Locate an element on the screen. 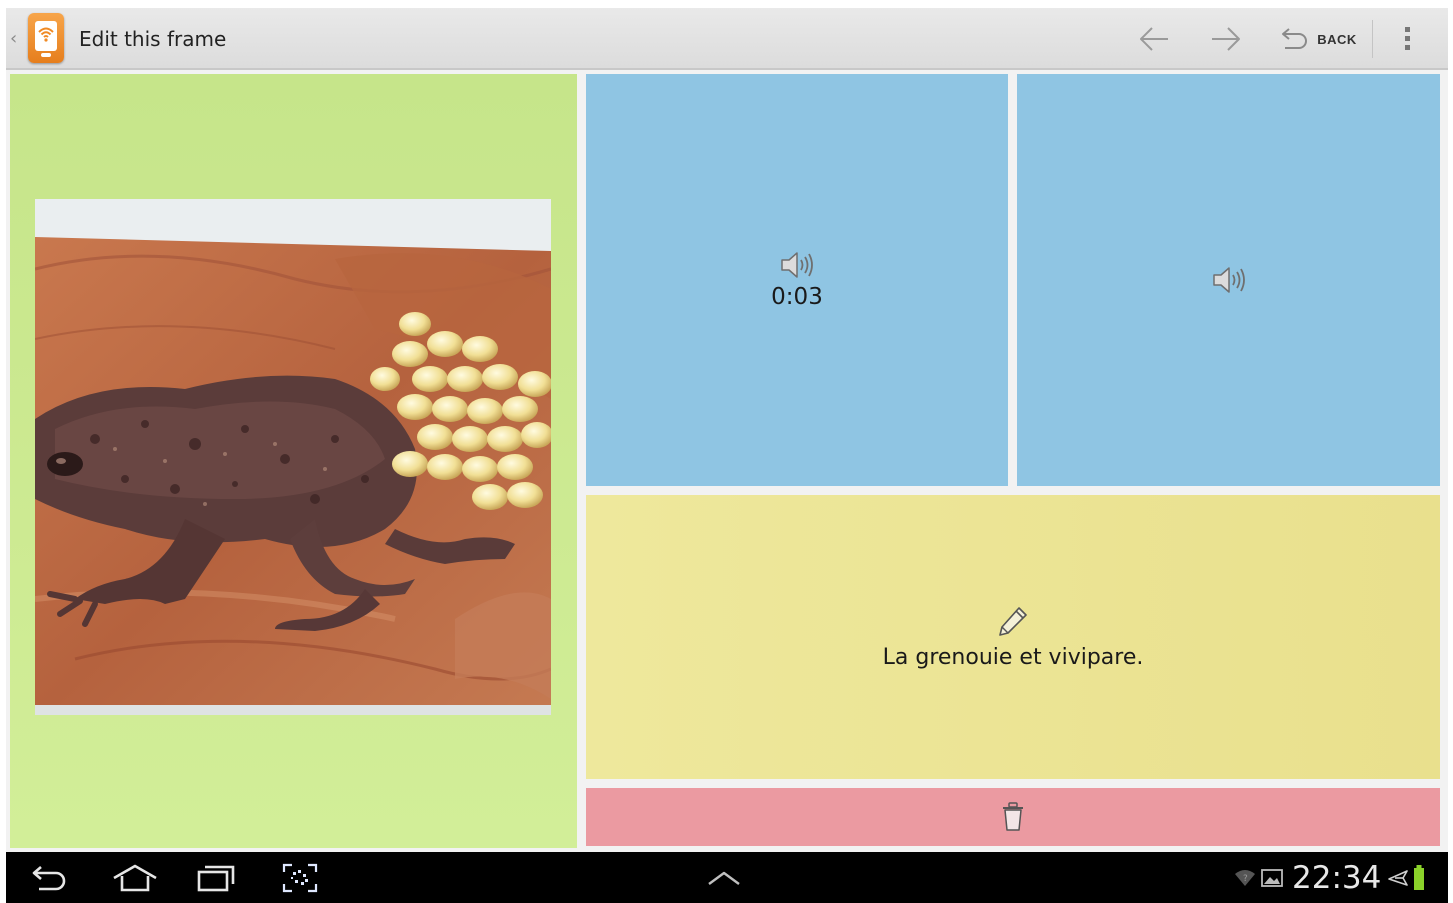 The height and width of the screenshot is (903, 1453). action-bar-divider is located at coordinates (1372, 39).